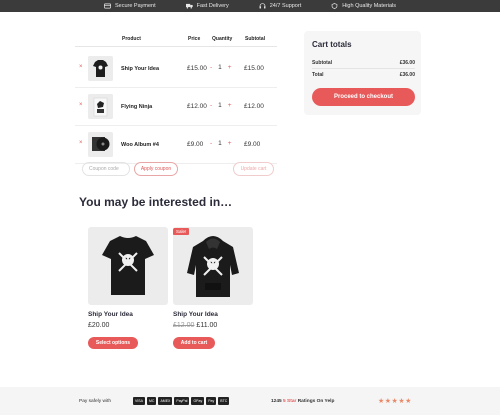 This screenshot has width=500, height=415. What do you see at coordinates (252, 144) in the screenshot?
I see `product-subtotal: £9.00` at bounding box center [252, 144].